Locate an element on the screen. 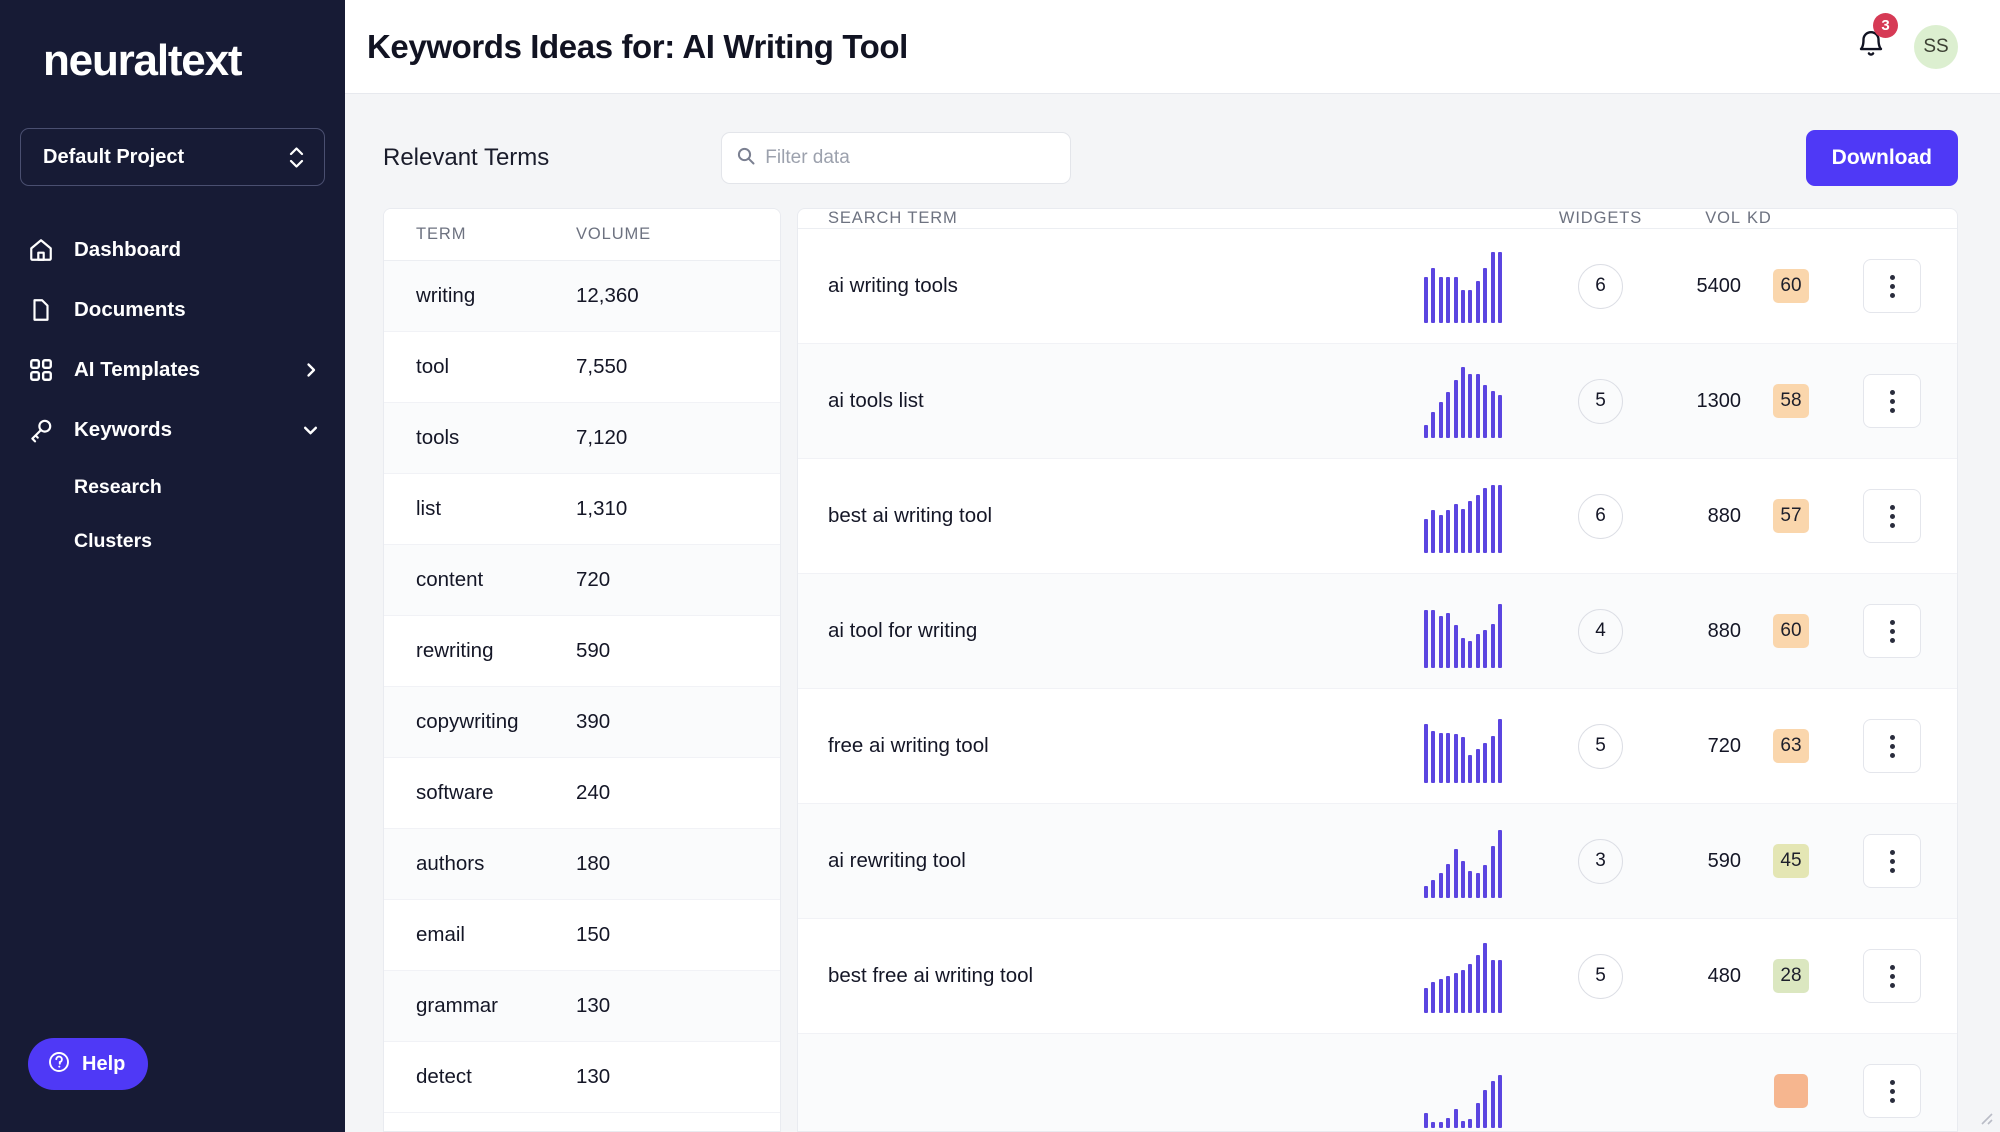  term-cell: software is located at coordinates (455, 792).